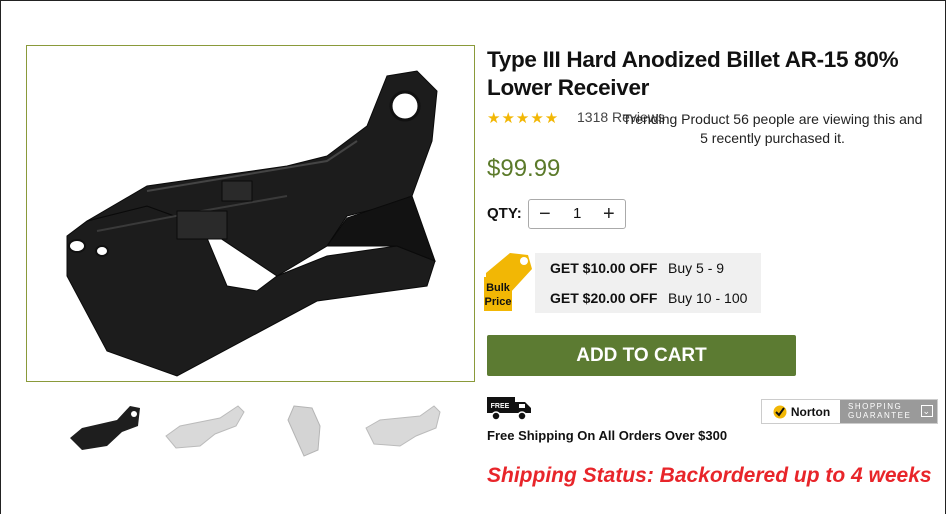 The height and width of the screenshot is (514, 948). What do you see at coordinates (262, 431) in the screenshot?
I see `thumbnail-strip` at bounding box center [262, 431].